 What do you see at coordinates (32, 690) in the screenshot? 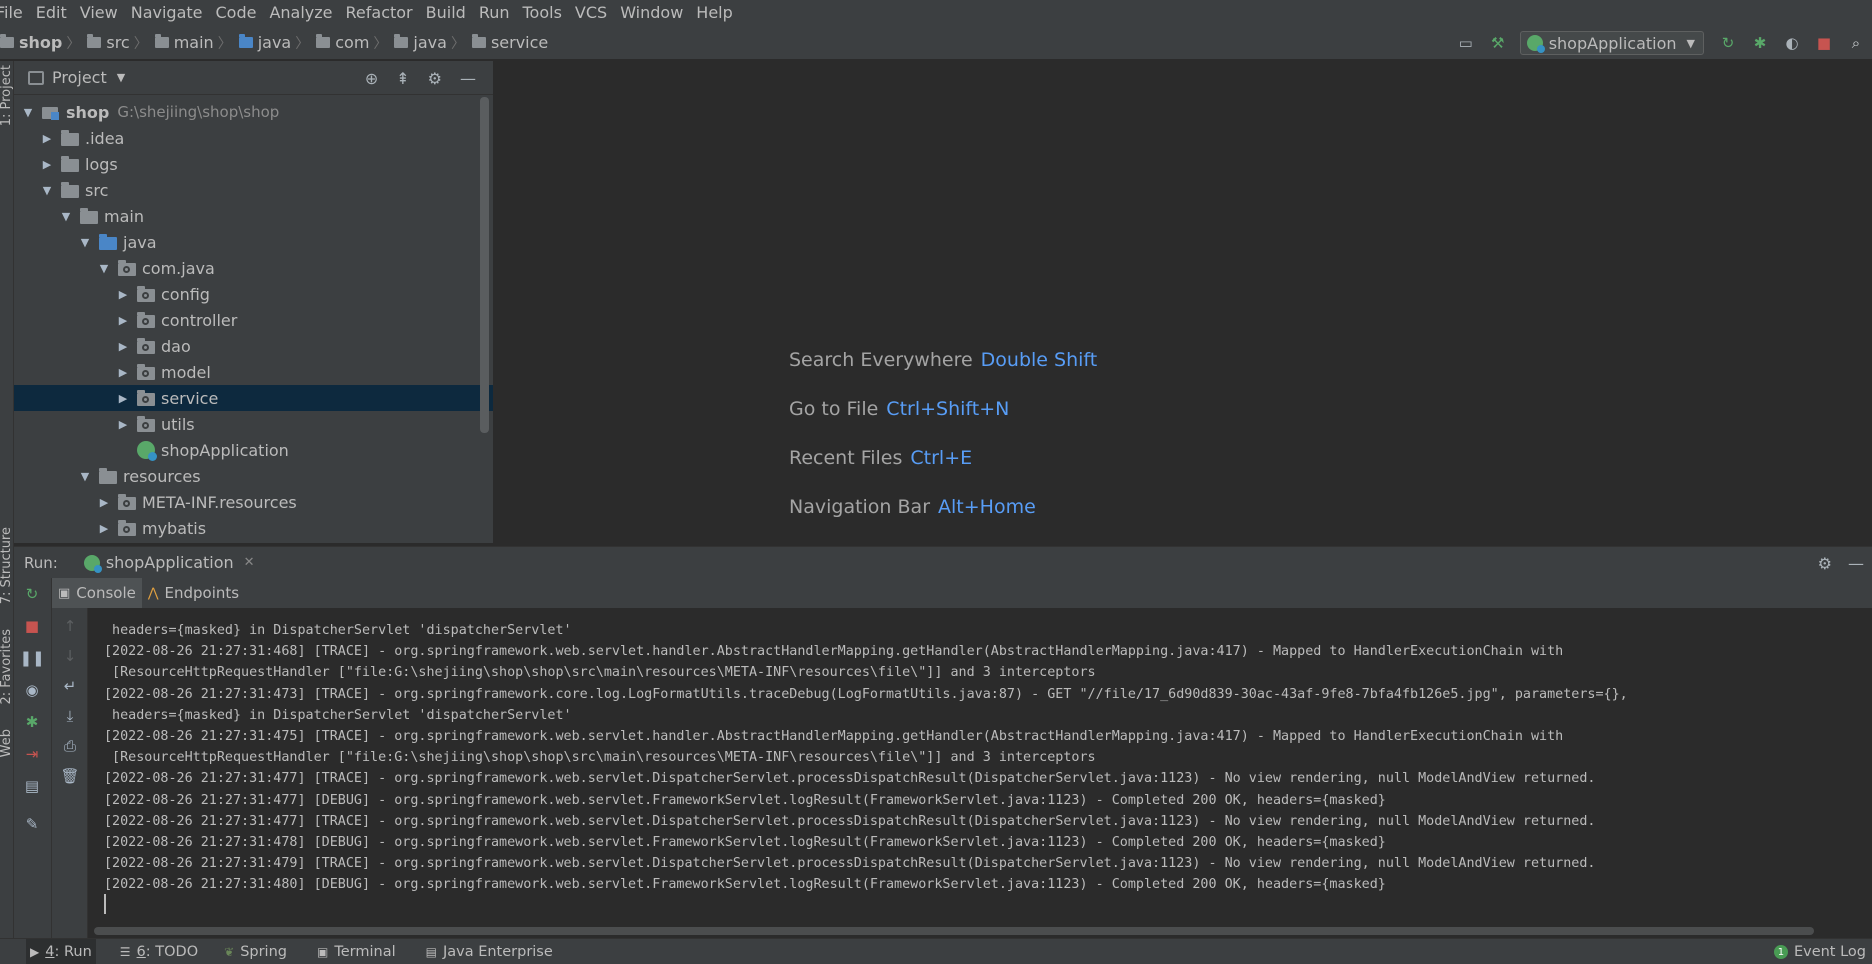
I see `camera-icon: ◉` at bounding box center [32, 690].